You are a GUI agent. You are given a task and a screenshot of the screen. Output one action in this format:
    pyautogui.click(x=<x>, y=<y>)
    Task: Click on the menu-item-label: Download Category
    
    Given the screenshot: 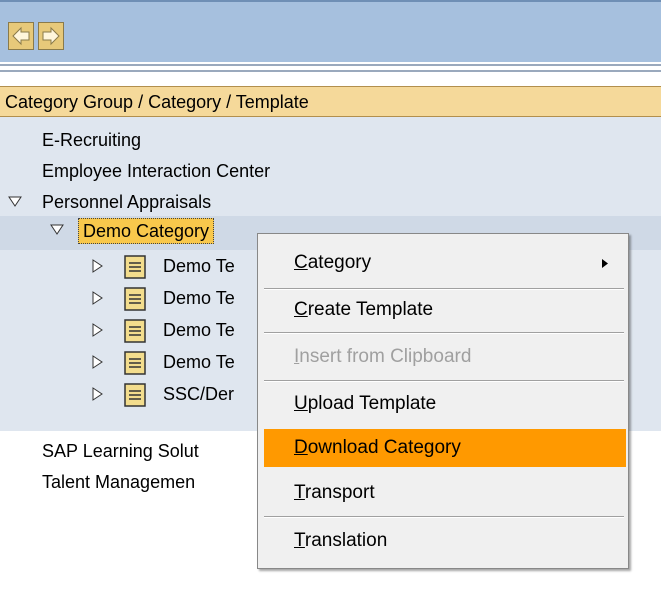 What is the action you would take?
    pyautogui.click(x=377, y=448)
    